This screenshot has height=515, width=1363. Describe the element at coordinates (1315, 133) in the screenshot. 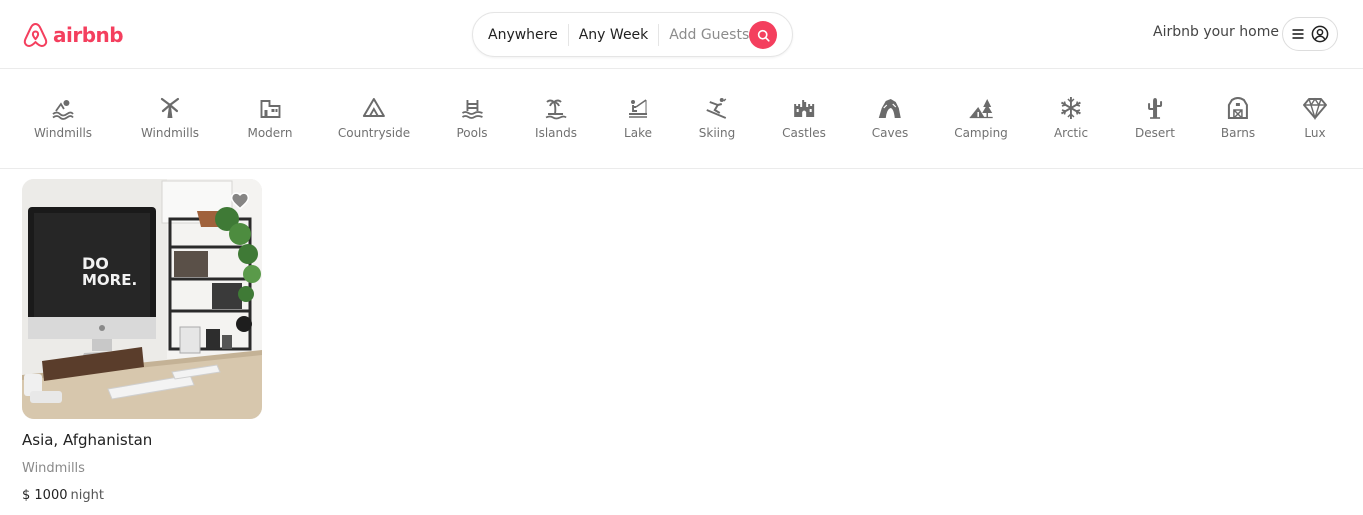

I see `category-label: Lux` at that location.